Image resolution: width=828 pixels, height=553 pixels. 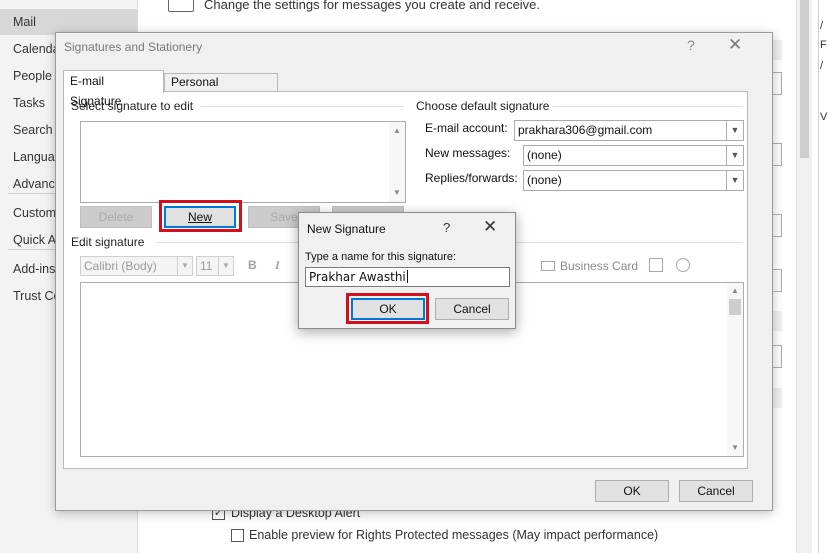 I want to click on signature-list, so click(x=243, y=162).